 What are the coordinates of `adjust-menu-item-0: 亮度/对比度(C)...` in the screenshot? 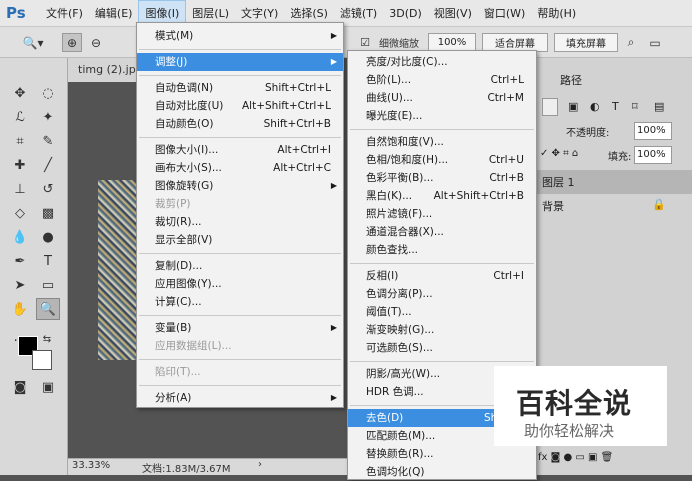 It's located at (442, 62).